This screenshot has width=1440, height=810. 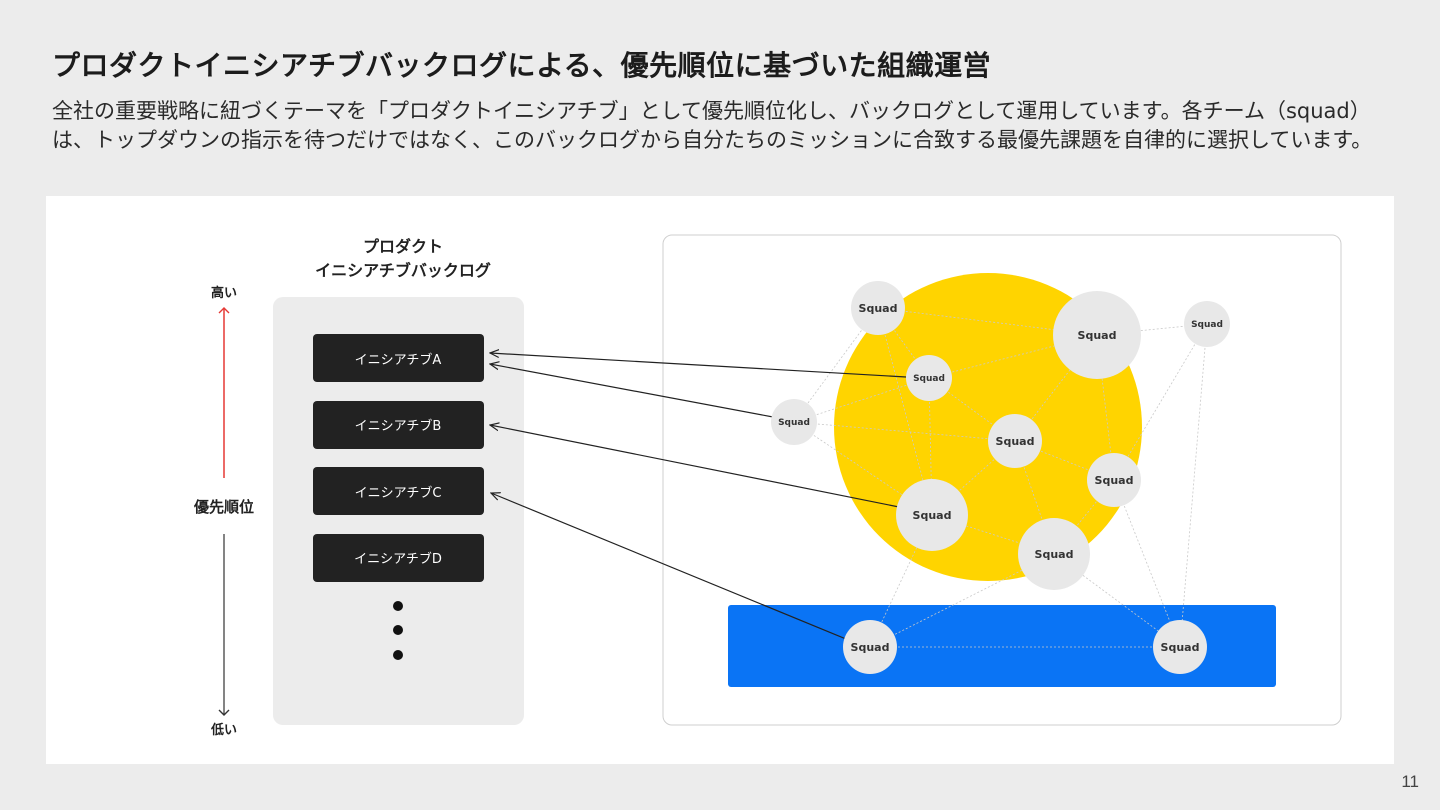 I want to click on initiative-c: イニシアチブC, so click(x=398, y=491).